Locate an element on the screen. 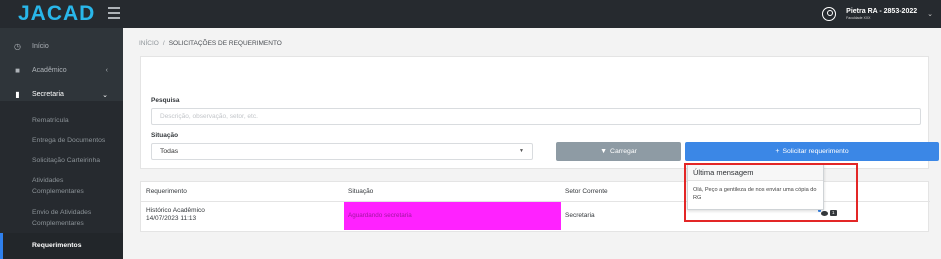 This screenshot has height=259, width=941. submenu-item-solicitacao-carteirinha: Solicitação Carteirinha is located at coordinates (61, 160).